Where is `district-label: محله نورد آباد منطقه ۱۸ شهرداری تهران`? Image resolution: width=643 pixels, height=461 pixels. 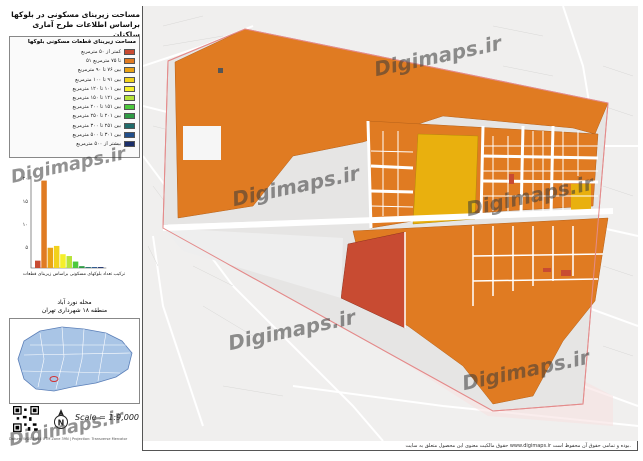 district-label: محله نورد آباد منطقه ۱۸ شهرداری تهران is located at coordinates (74, 307).